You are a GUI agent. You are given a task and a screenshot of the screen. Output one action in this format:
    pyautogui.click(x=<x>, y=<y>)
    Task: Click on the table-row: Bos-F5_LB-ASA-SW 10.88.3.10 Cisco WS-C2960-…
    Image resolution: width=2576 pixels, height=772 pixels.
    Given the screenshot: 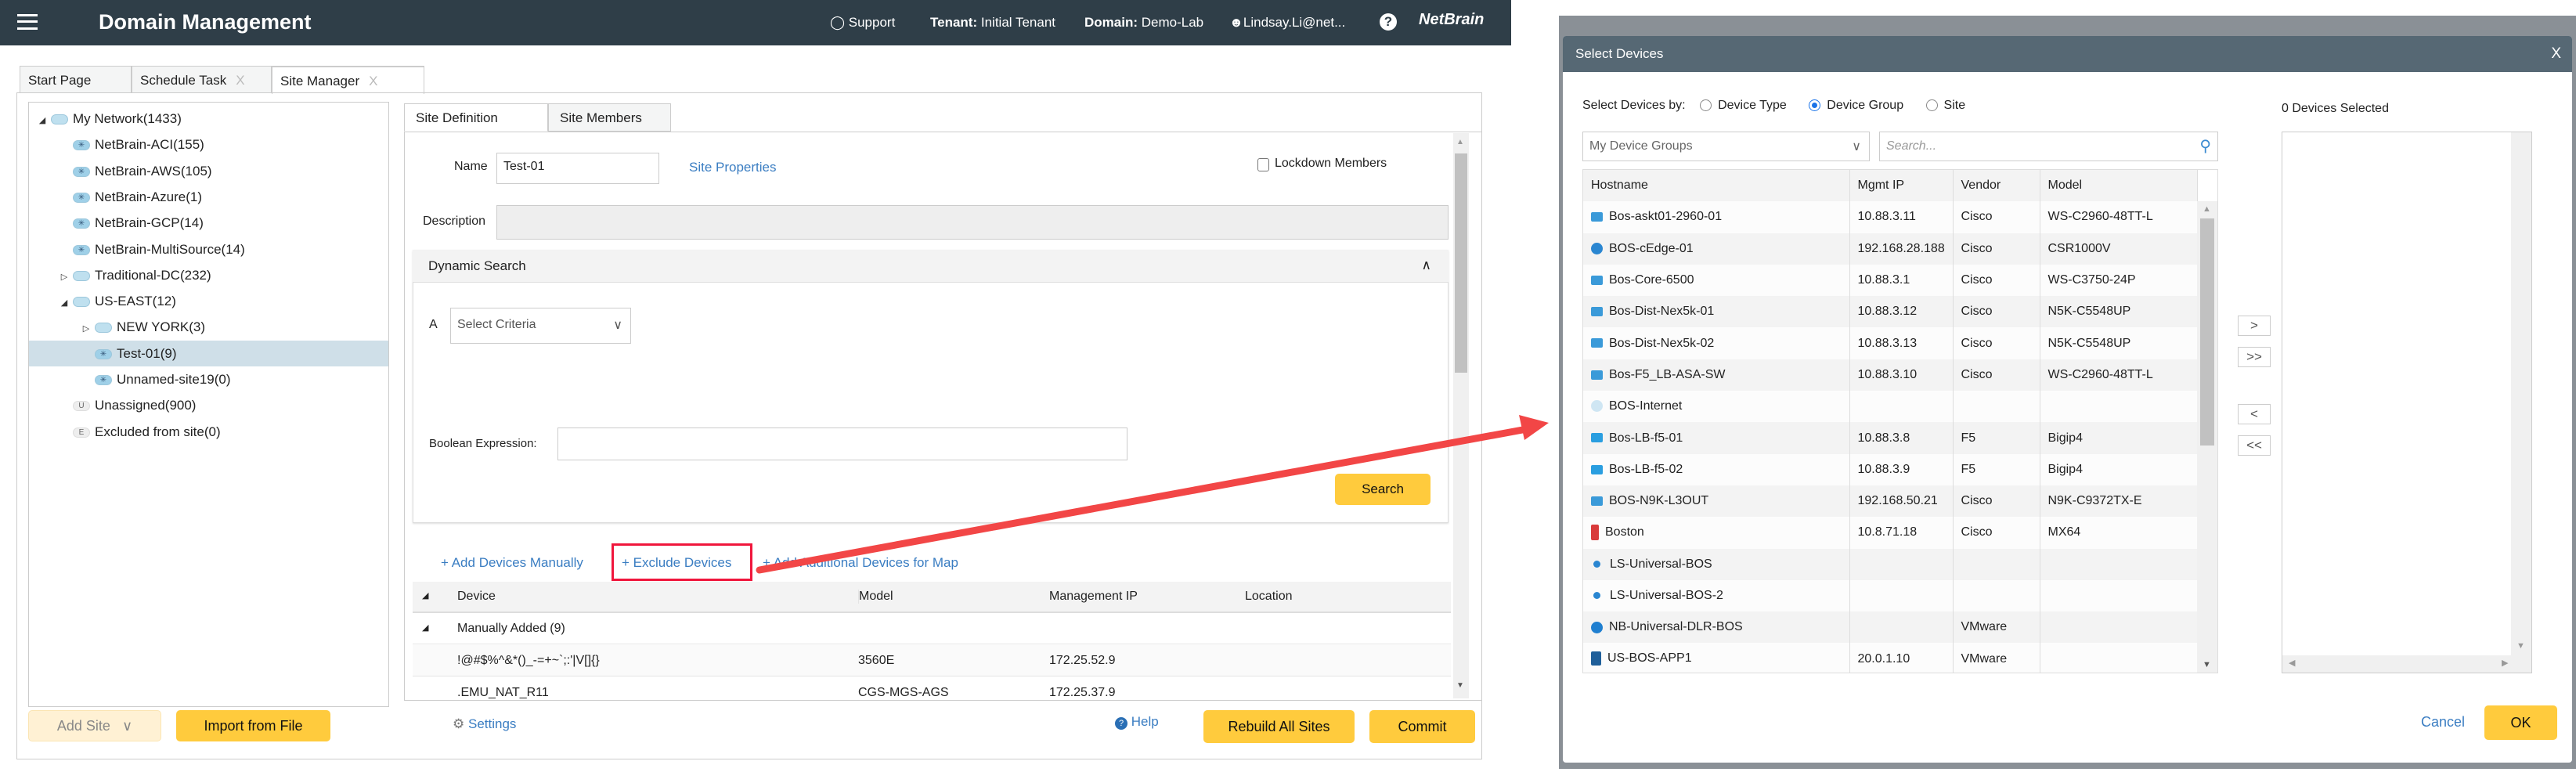 What is the action you would take?
    pyautogui.click(x=1890, y=375)
    